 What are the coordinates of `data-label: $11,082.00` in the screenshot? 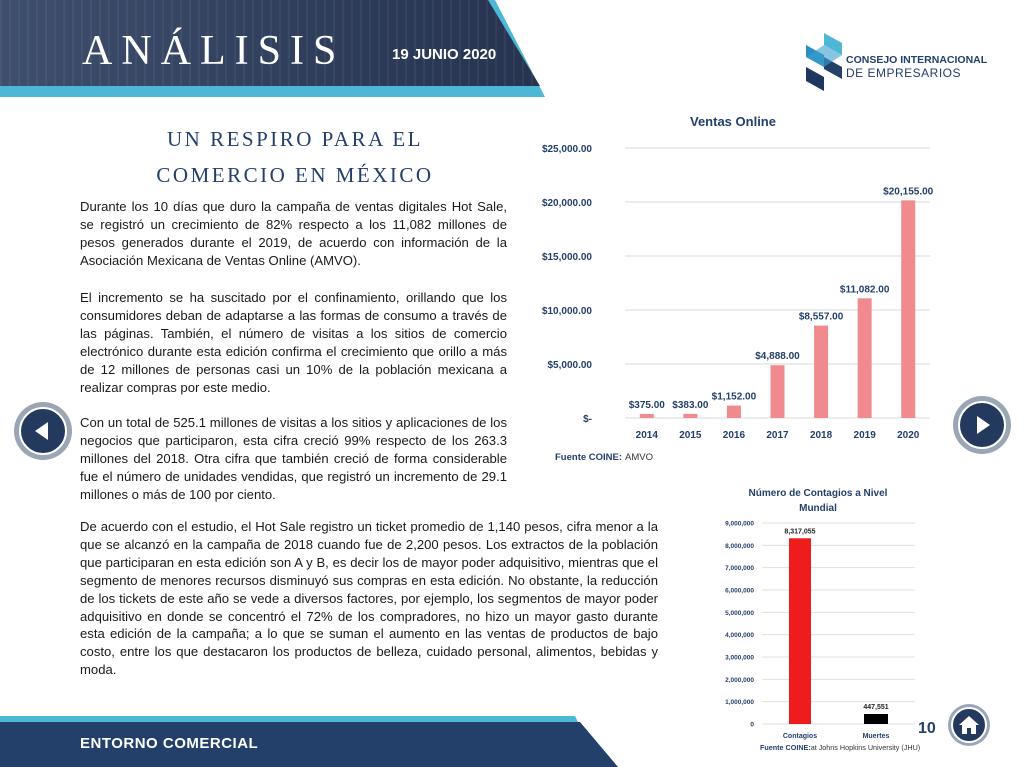 It's located at (865, 289).